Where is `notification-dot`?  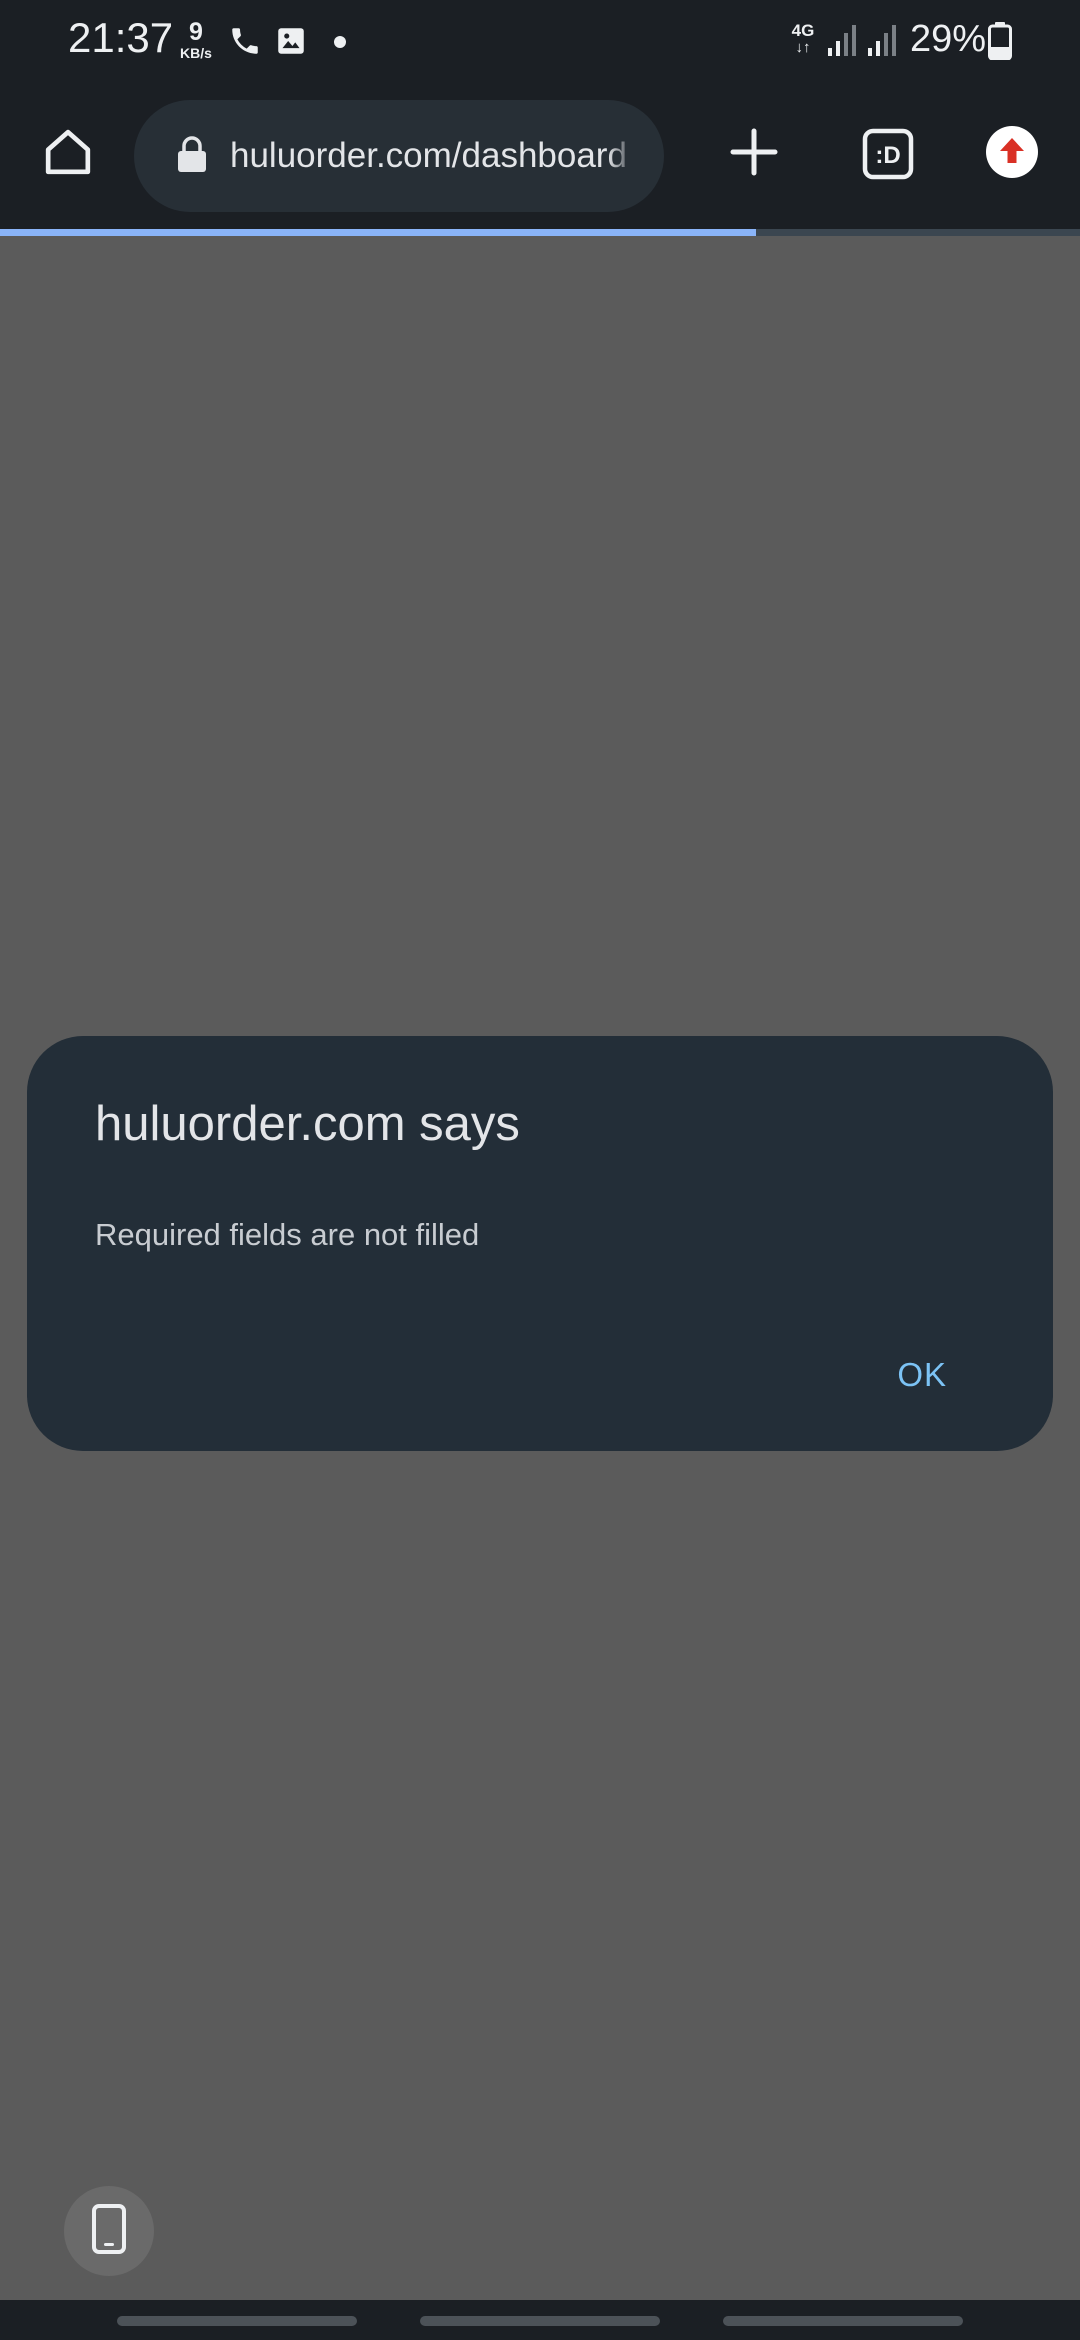
notification-dot is located at coordinates (340, 42).